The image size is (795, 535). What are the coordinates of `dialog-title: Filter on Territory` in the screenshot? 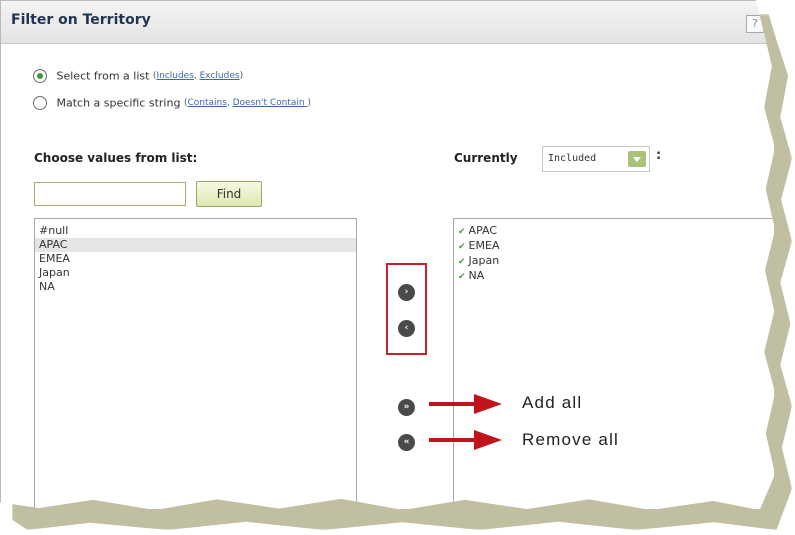 It's located at (81, 20).